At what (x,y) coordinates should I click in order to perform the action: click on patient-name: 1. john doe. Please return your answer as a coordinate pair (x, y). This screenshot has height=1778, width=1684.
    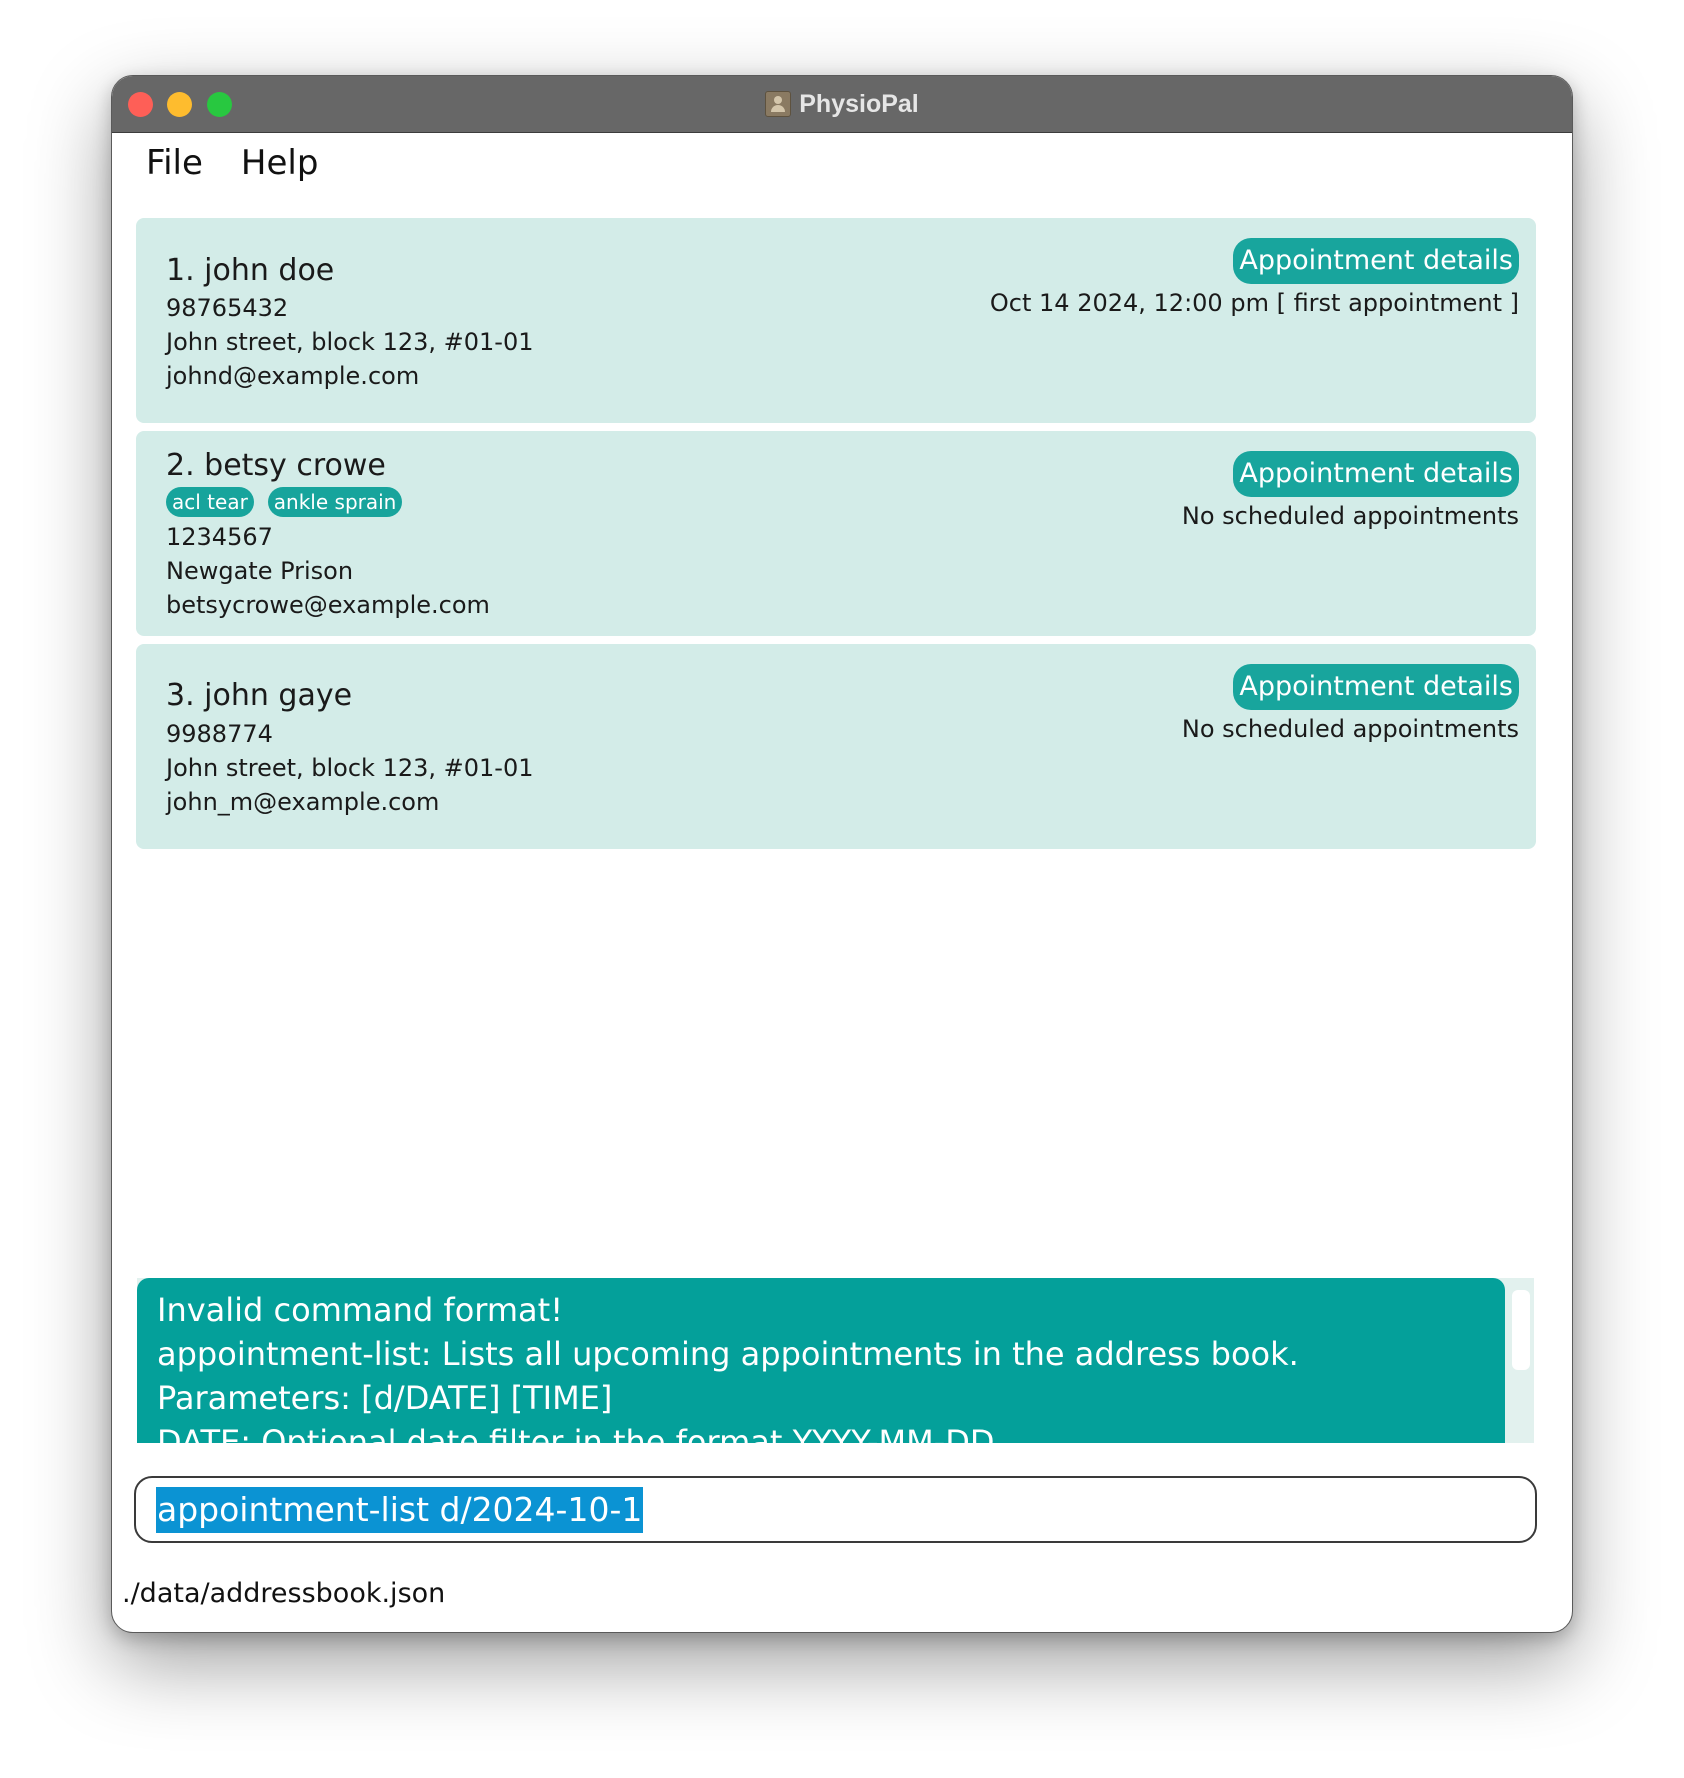
    Looking at the image, I should click on (250, 270).